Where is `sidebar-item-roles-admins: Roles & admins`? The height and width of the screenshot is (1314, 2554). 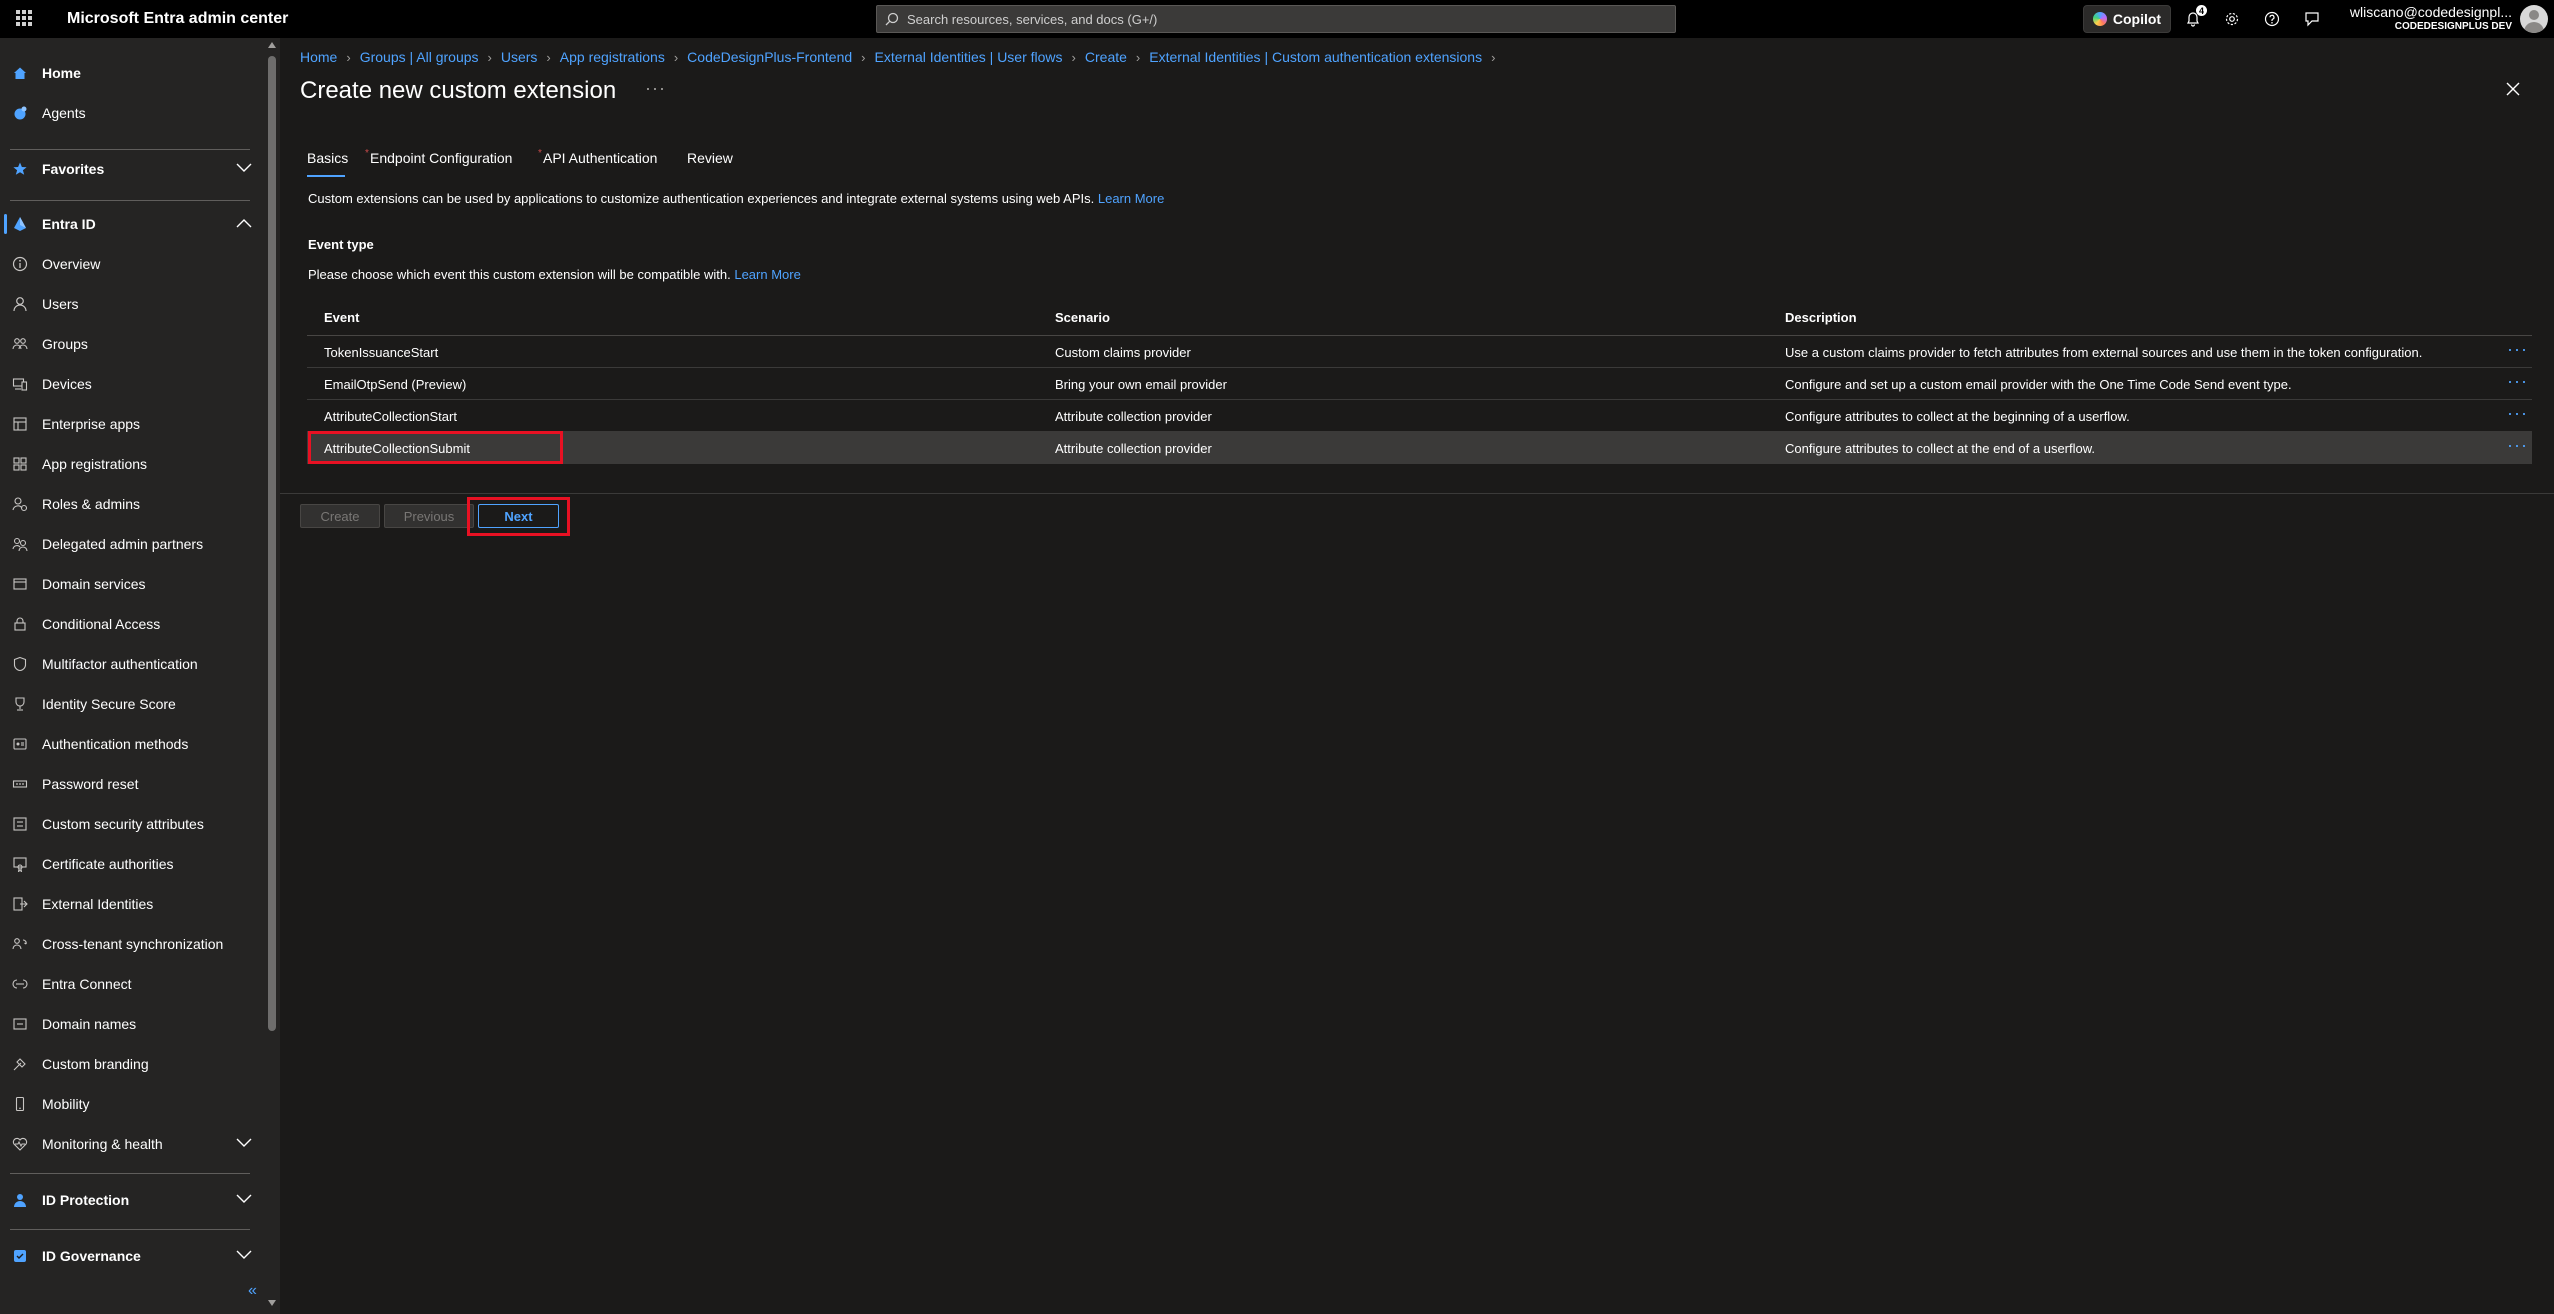 sidebar-item-roles-admins: Roles & admins is located at coordinates (132, 504).